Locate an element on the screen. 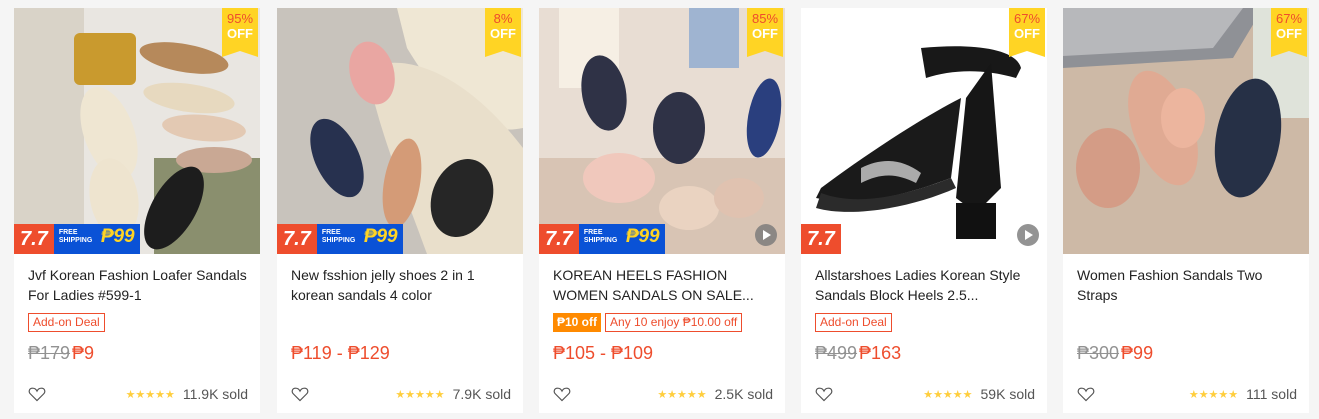 This screenshot has width=1319, height=419. sale-price: ₱99 is located at coordinates (1137, 353).